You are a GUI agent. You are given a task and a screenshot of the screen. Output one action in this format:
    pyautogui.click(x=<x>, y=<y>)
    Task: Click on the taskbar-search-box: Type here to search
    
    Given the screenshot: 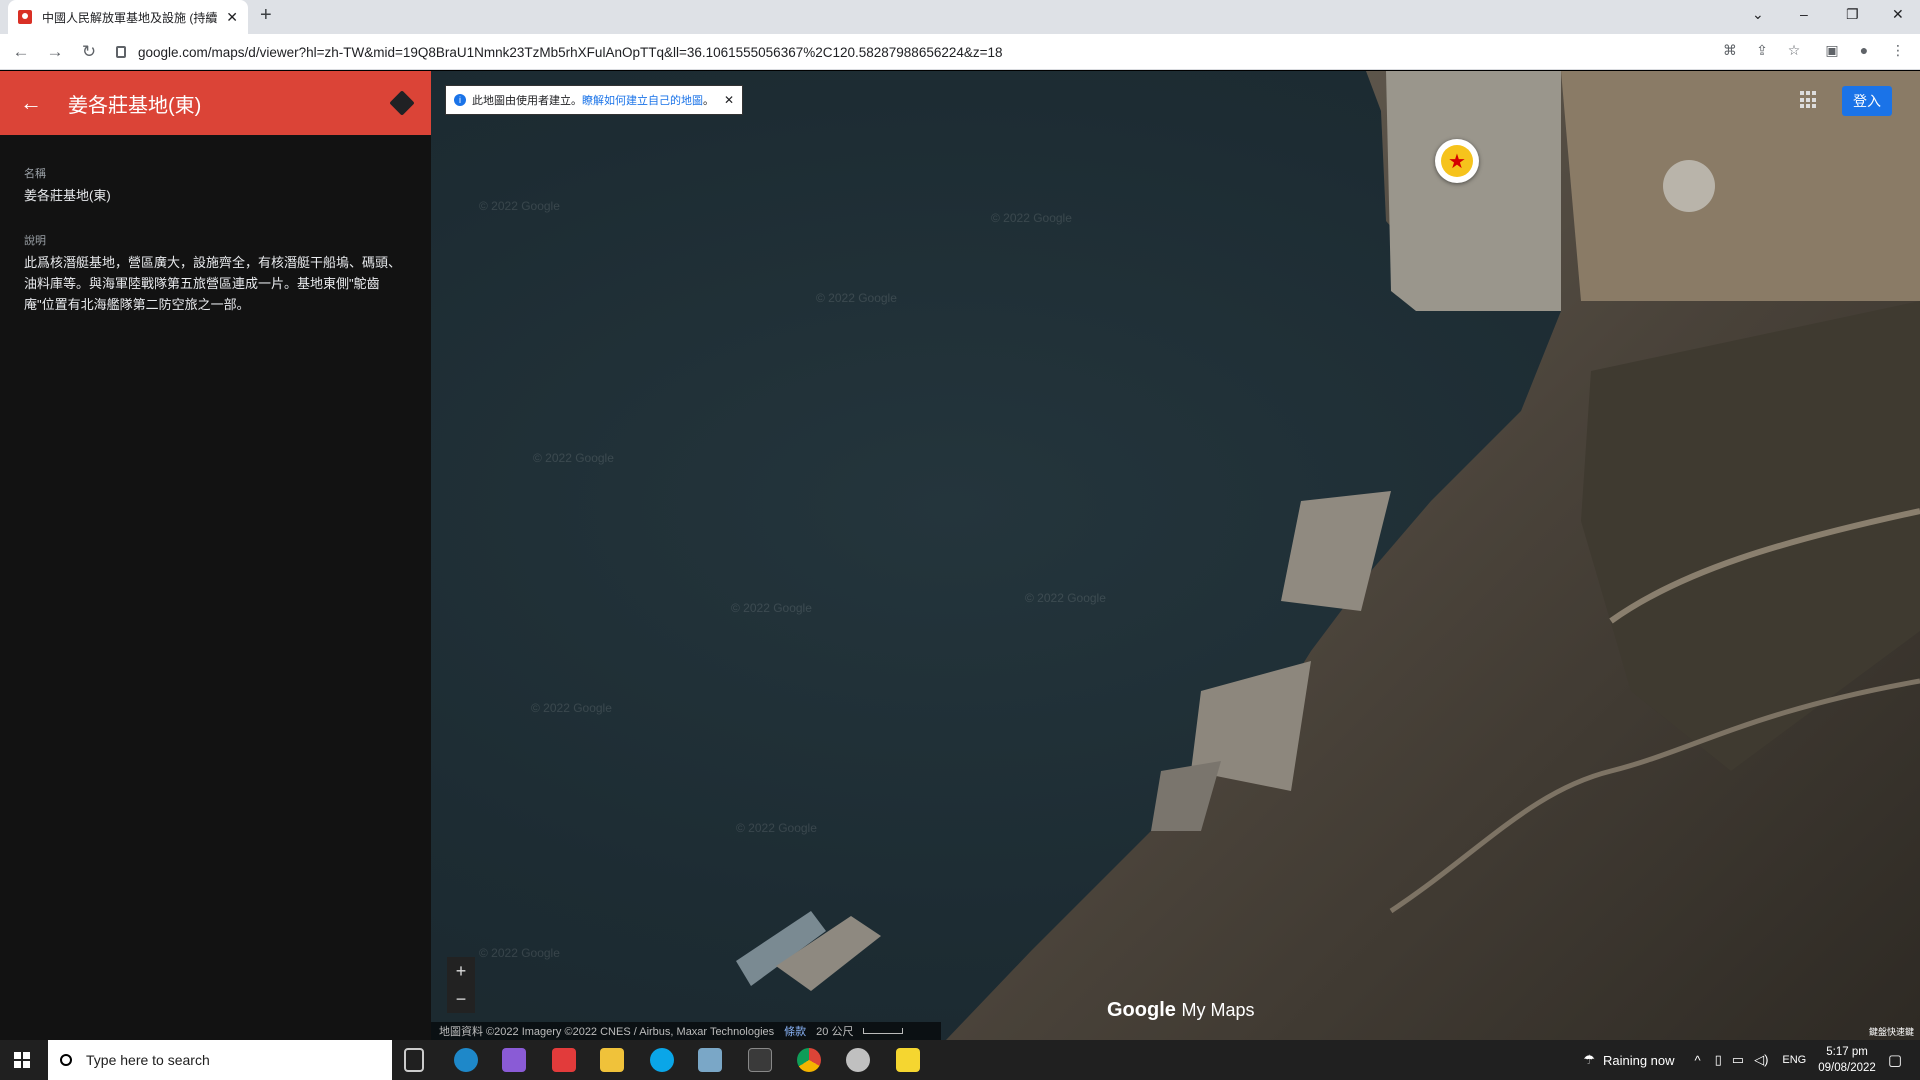 What is the action you would take?
    pyautogui.click(x=220, y=1060)
    